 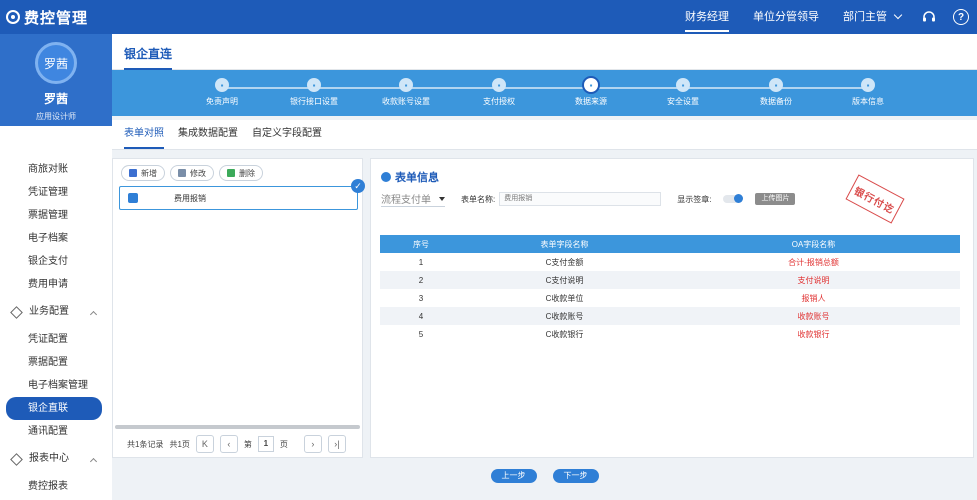 I want to click on sidebar-item-e-archive-mgmt: 电子档案管理, so click(x=56, y=385).